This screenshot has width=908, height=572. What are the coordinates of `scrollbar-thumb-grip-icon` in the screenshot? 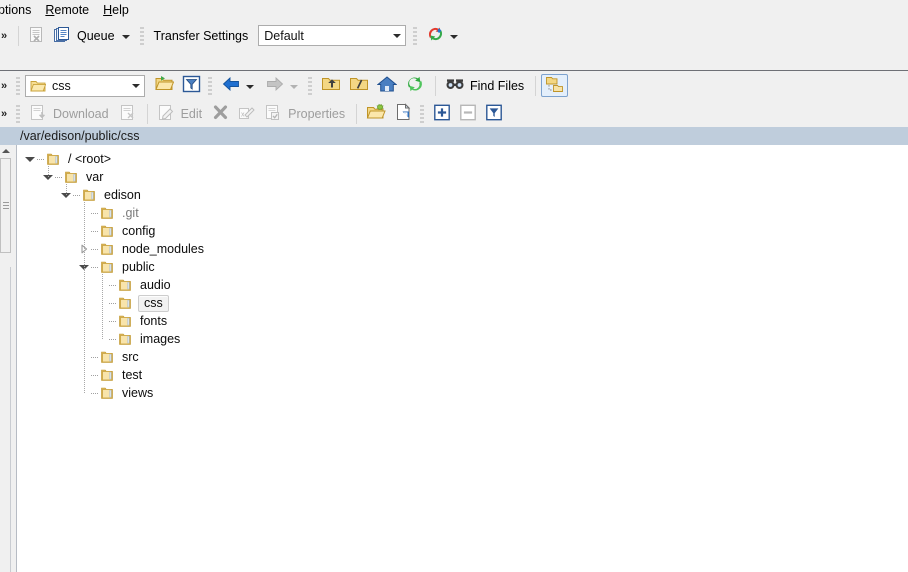 It's located at (5, 205).